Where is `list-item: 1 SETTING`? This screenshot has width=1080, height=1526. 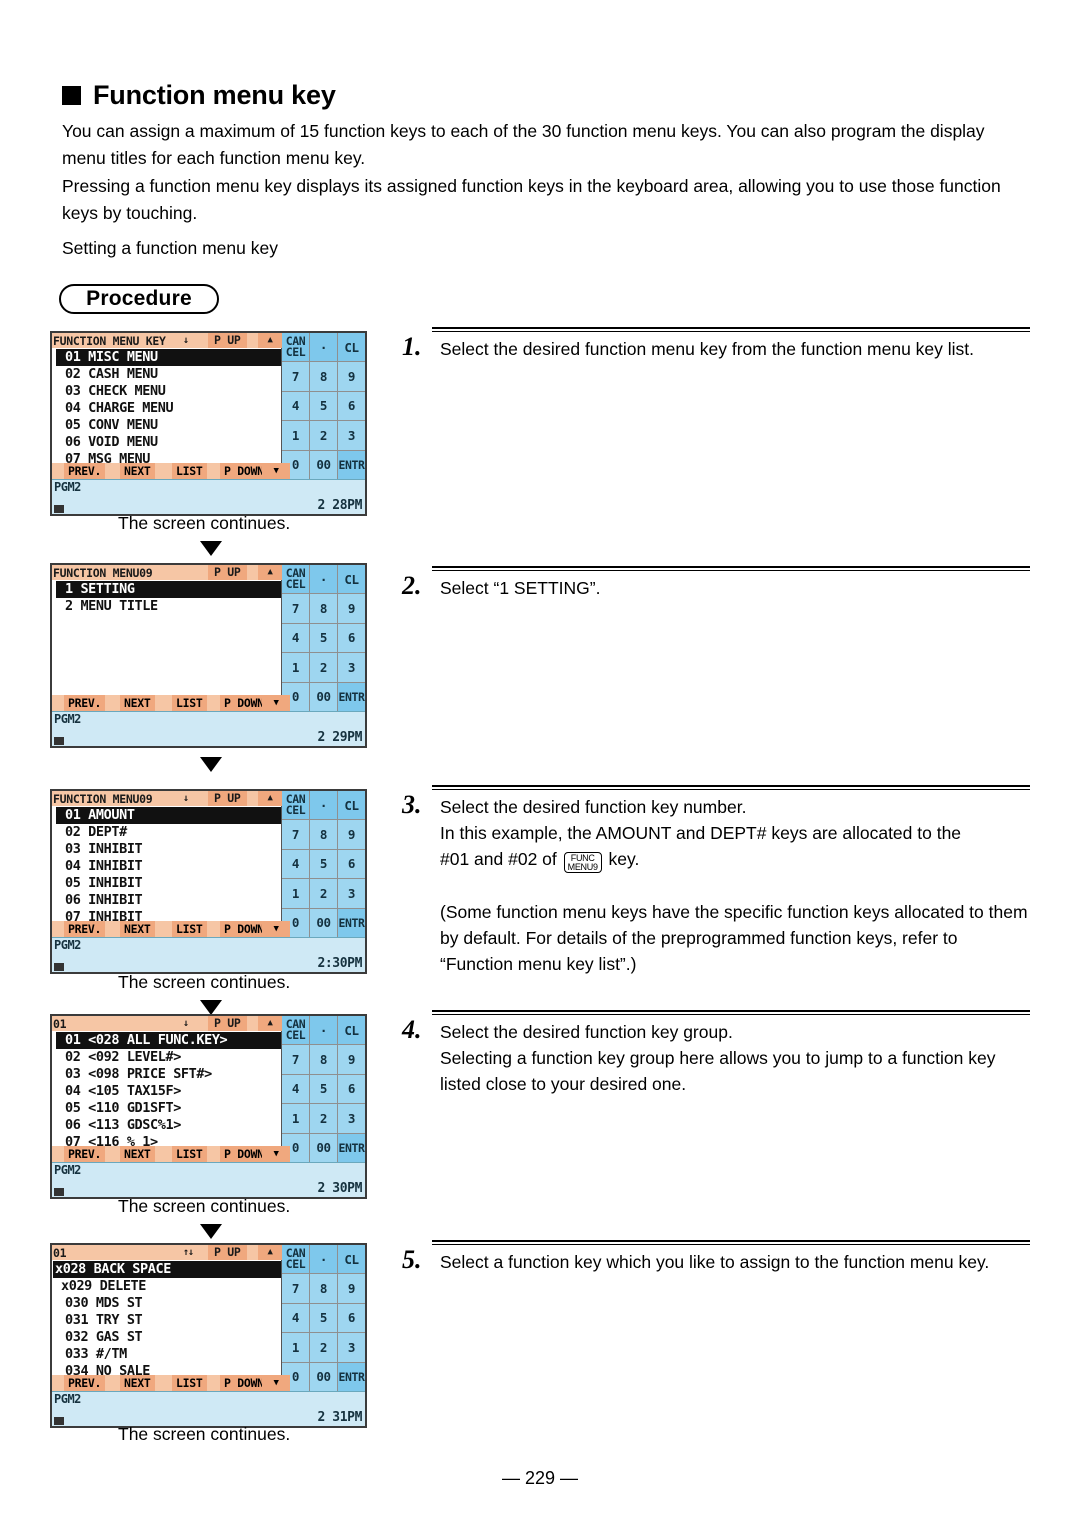 list-item: 1 SETTING is located at coordinates (168, 589).